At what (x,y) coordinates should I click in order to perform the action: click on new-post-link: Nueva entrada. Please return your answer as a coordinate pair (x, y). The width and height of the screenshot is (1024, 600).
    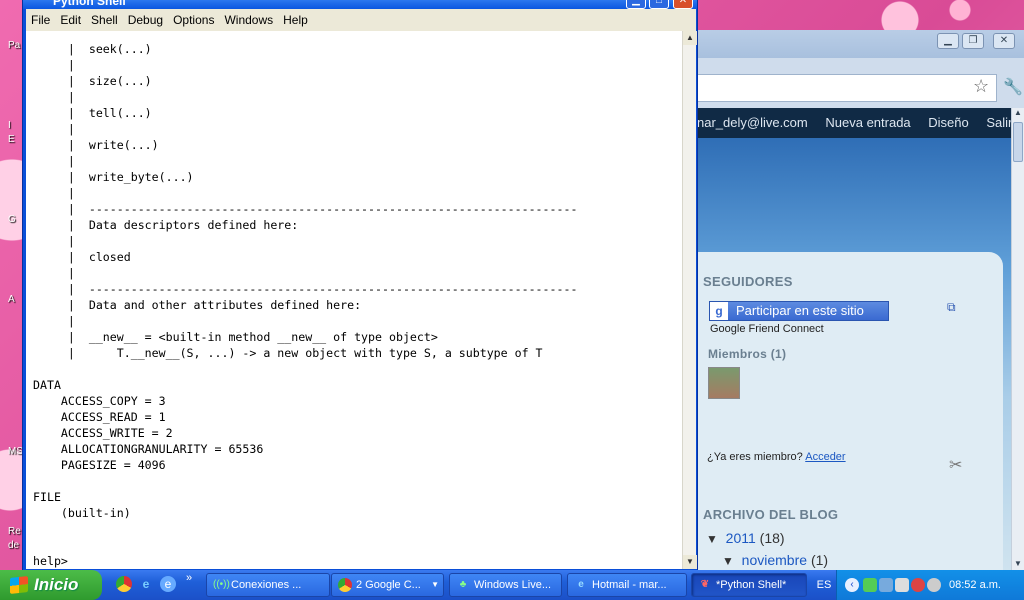
    Looking at the image, I should click on (867, 122).